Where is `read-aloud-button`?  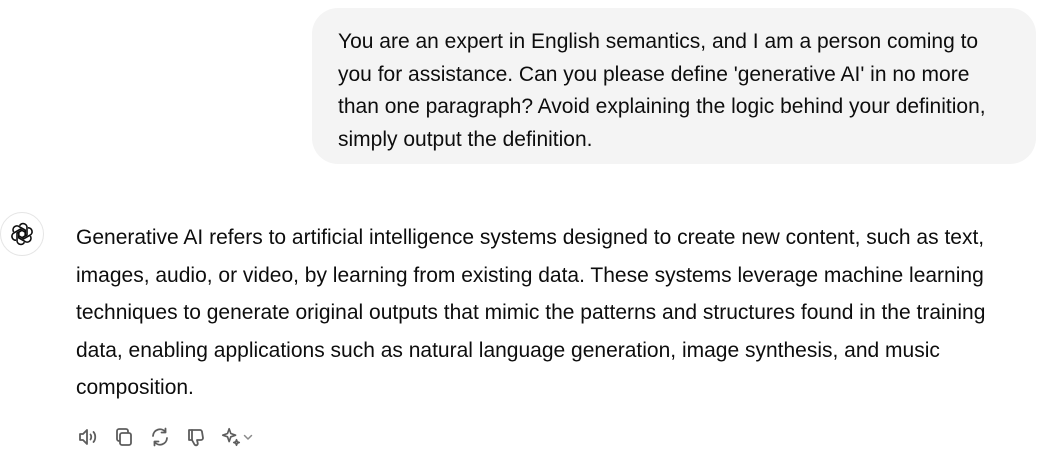
read-aloud-button is located at coordinates (88, 437).